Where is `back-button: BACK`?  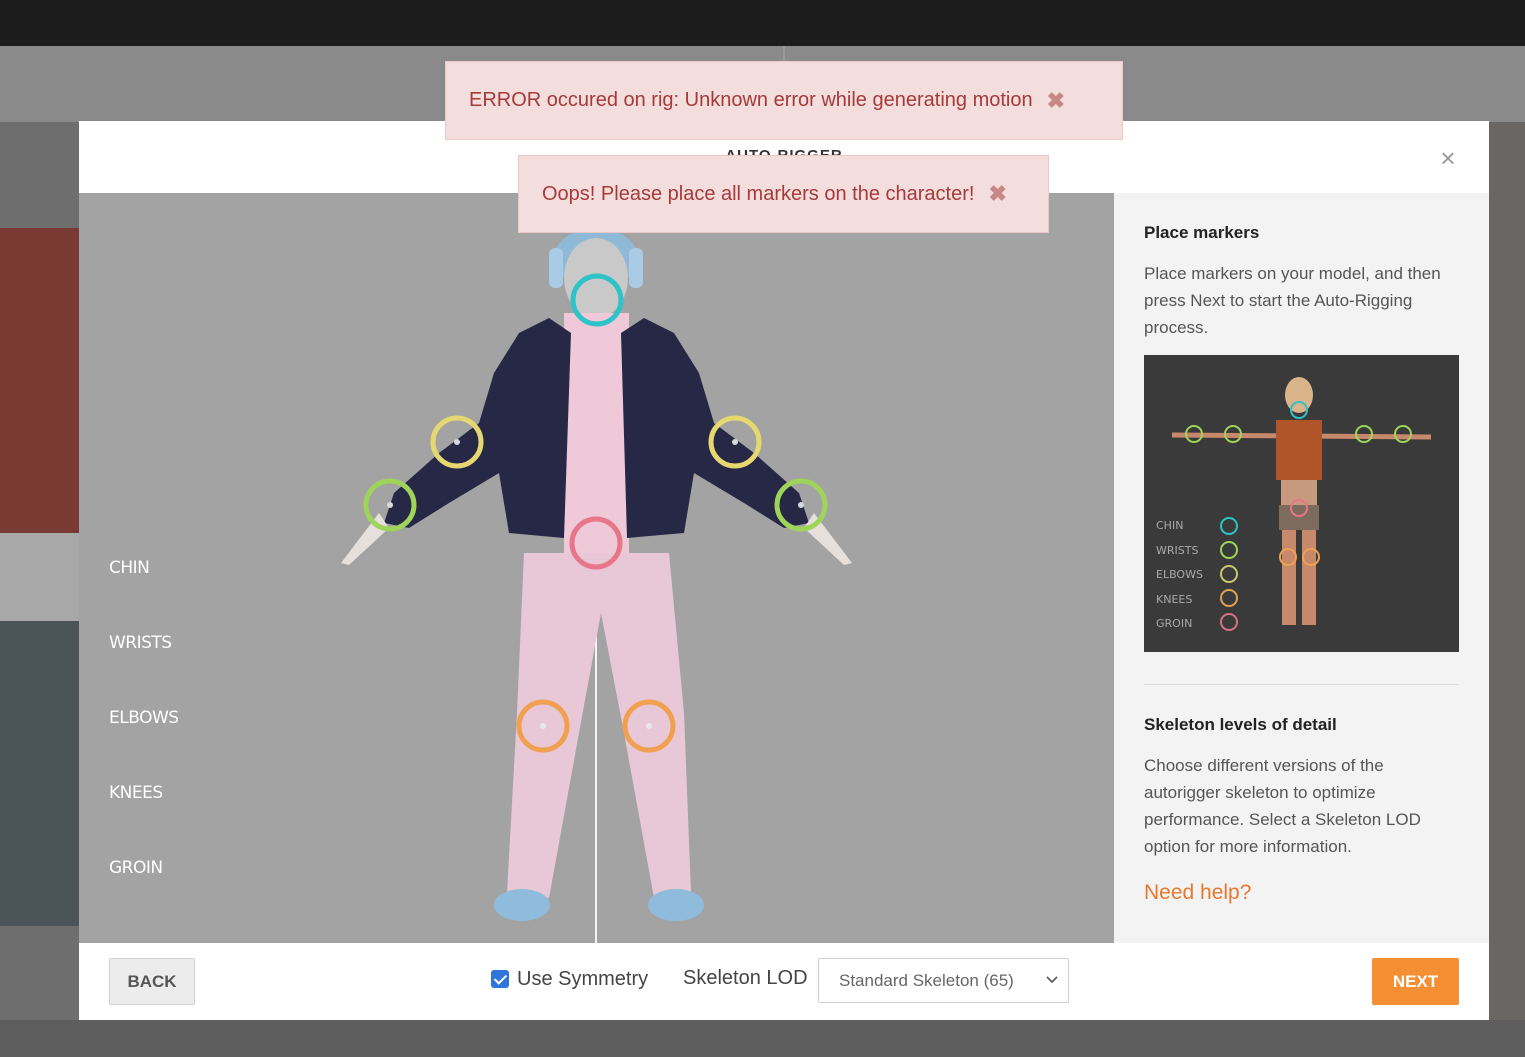
back-button: BACK is located at coordinates (152, 981).